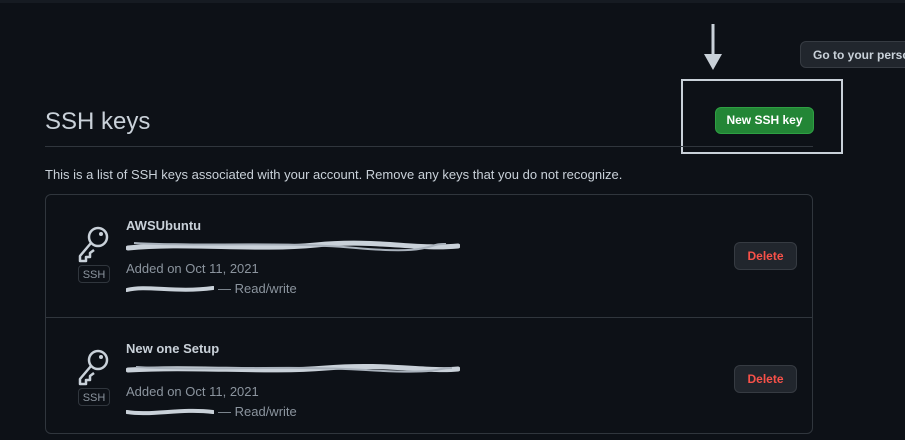 Image resolution: width=905 pixels, height=440 pixels. I want to click on go-to-profile-button: Go to your personal profile, so click(852, 54).